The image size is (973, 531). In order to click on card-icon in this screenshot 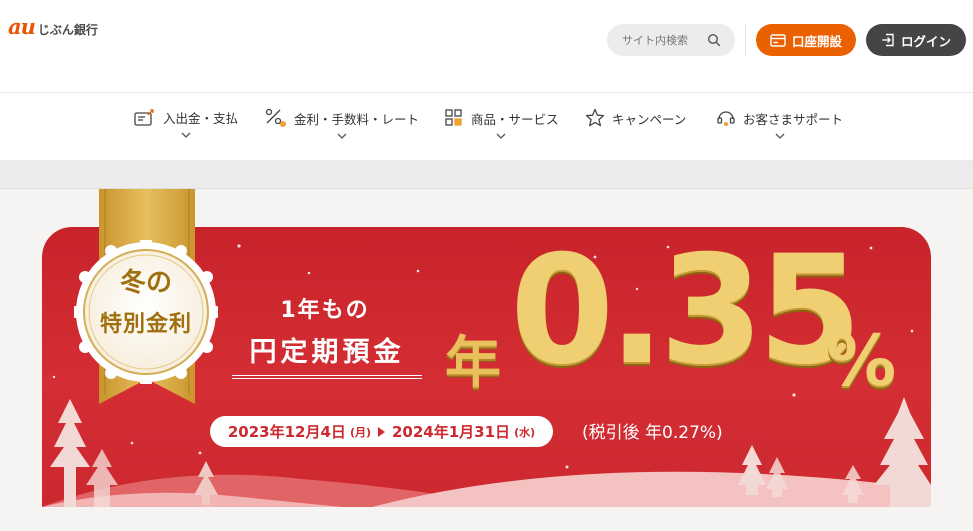, I will do `click(778, 40)`.